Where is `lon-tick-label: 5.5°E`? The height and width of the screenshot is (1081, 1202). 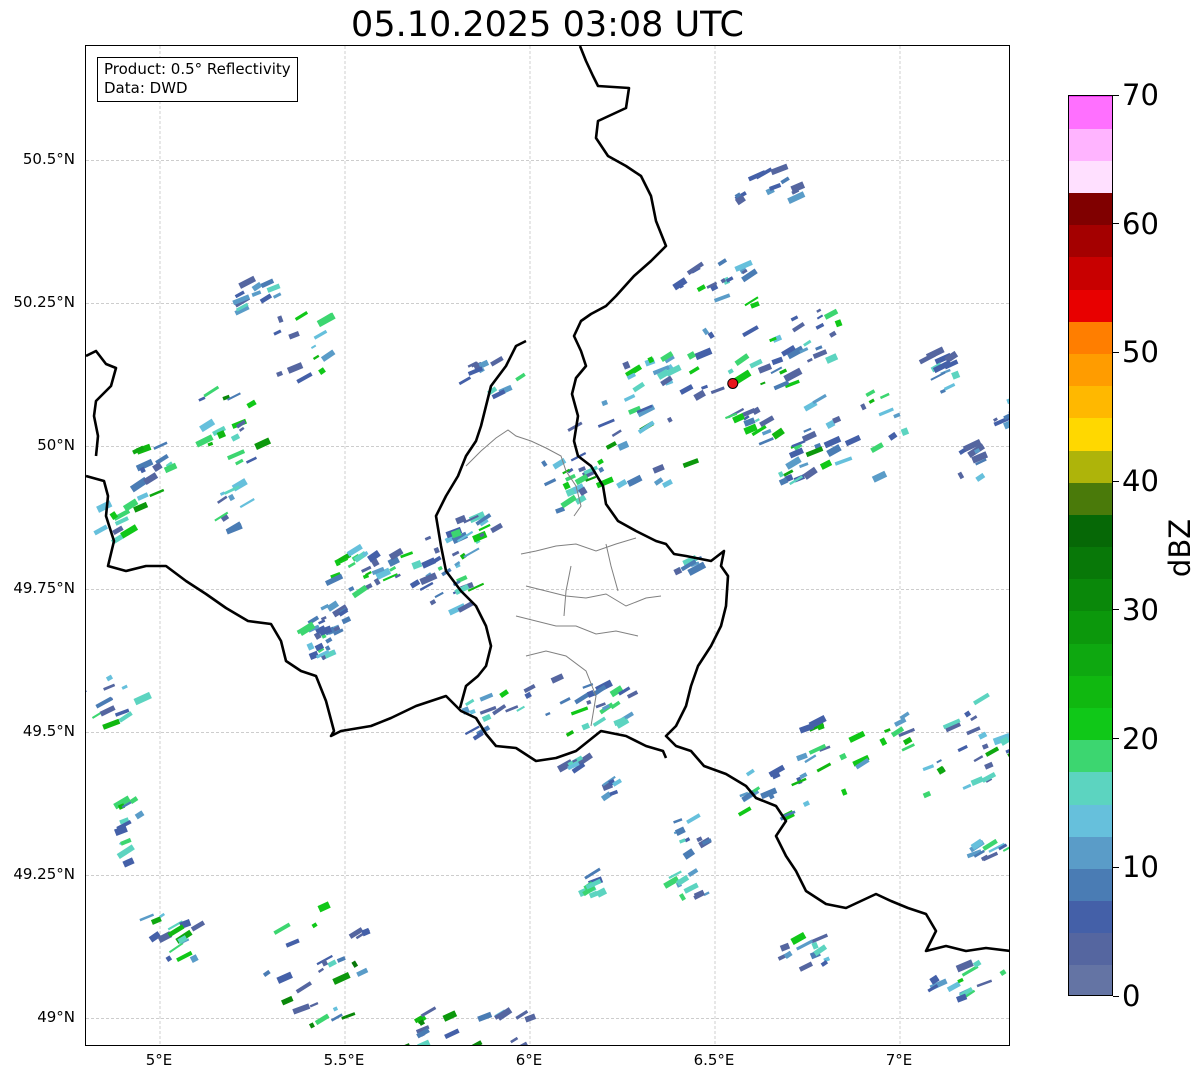
lon-tick-label: 5.5°E is located at coordinates (344, 1060).